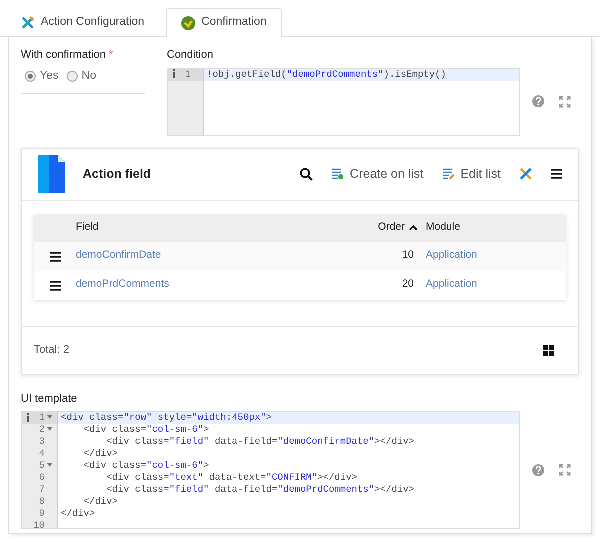 The height and width of the screenshot is (542, 600). Describe the element at coordinates (216, 228) in the screenshot. I see `column-header: Field` at that location.